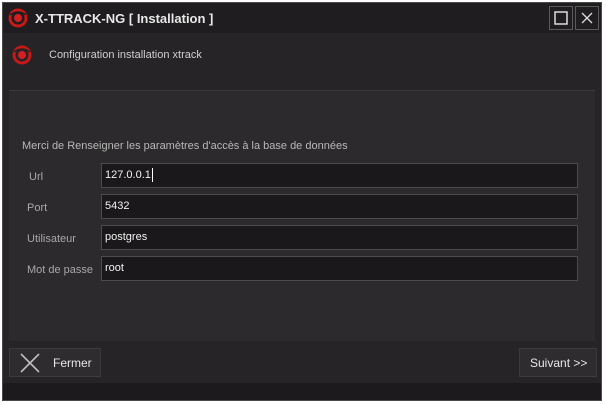 The height and width of the screenshot is (405, 606). What do you see at coordinates (302, 18) in the screenshot?
I see `title-bar: X-TTRACK-NG [ Installation ]` at bounding box center [302, 18].